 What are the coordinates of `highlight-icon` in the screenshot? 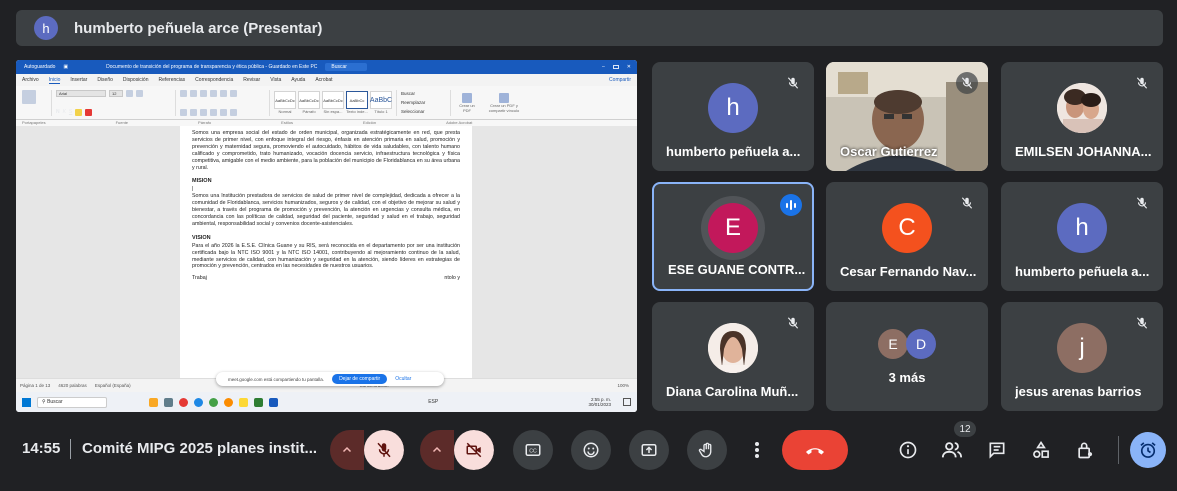 It's located at (79, 112).